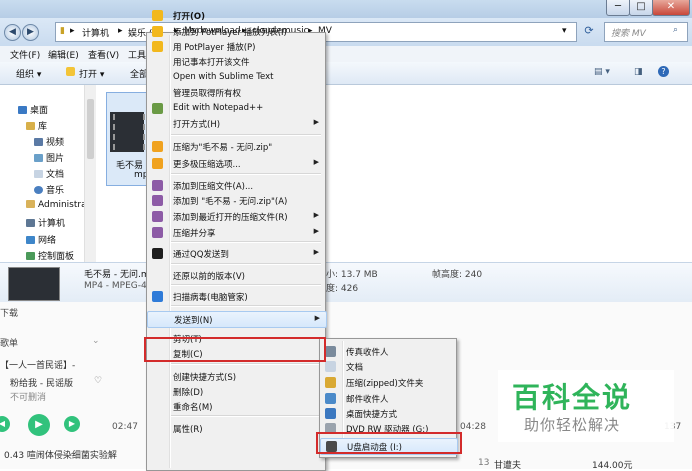  Describe the element at coordinates (236, 296) in the screenshot. I see `context-menu-item: 扫描病毒(电脑管家)` at that location.